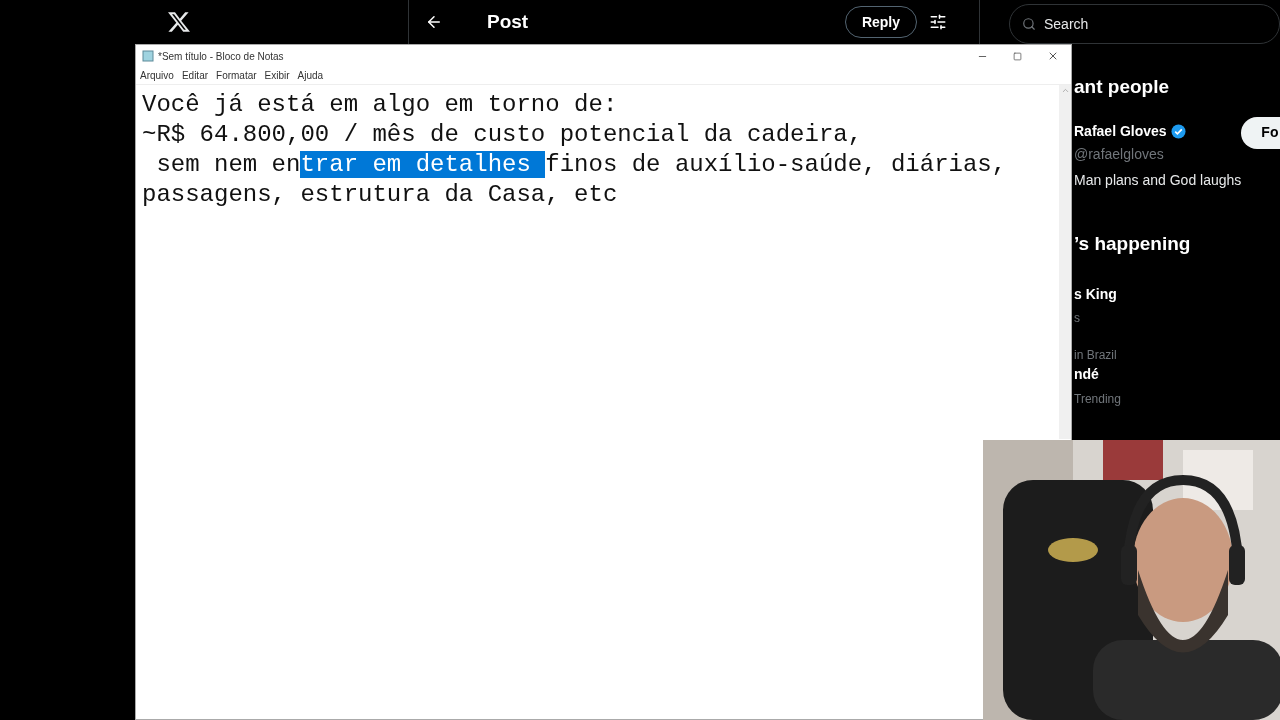  I want to click on search-placeholder: Search, so click(1066, 24).